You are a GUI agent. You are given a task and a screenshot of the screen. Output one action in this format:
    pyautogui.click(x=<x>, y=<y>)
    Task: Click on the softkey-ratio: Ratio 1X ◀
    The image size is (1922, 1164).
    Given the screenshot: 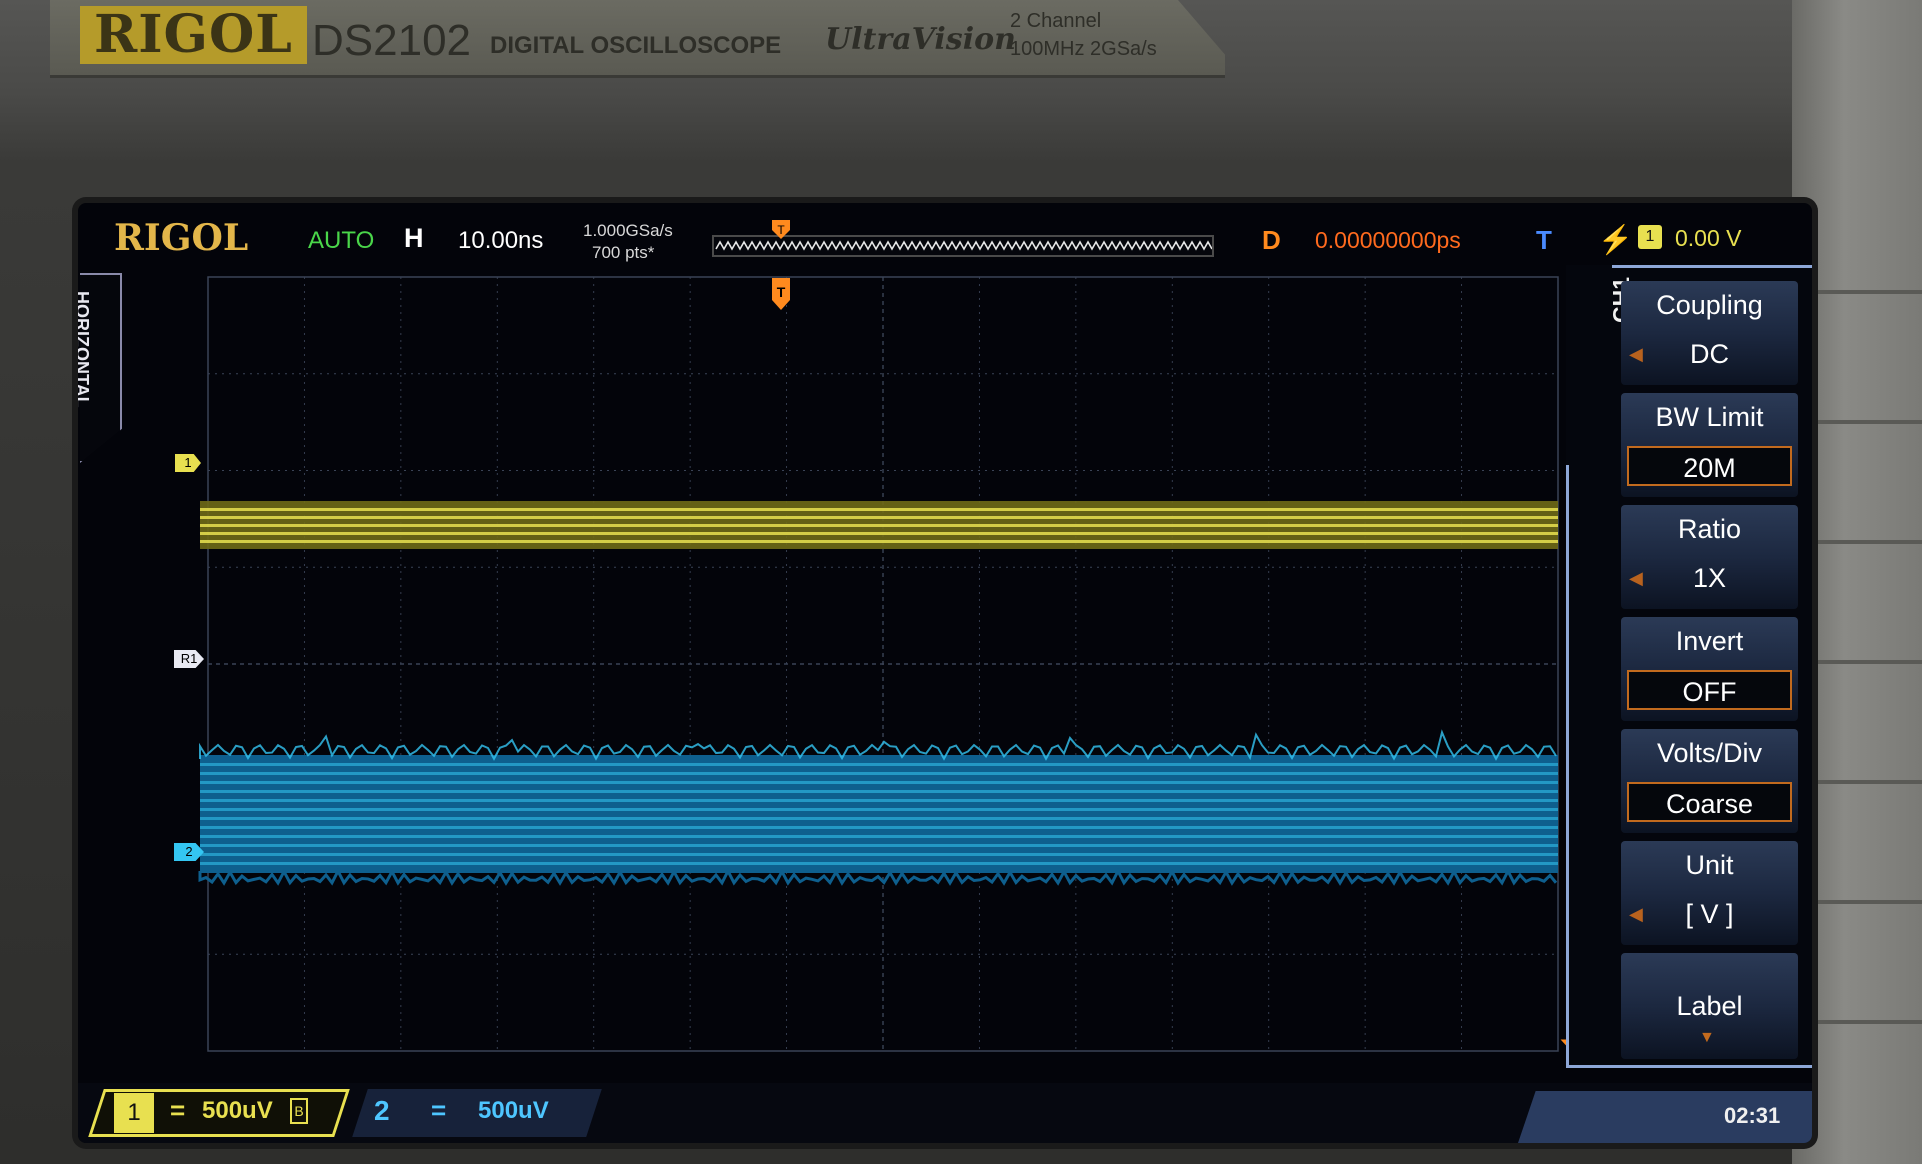 What is the action you would take?
    pyautogui.click(x=1709, y=557)
    